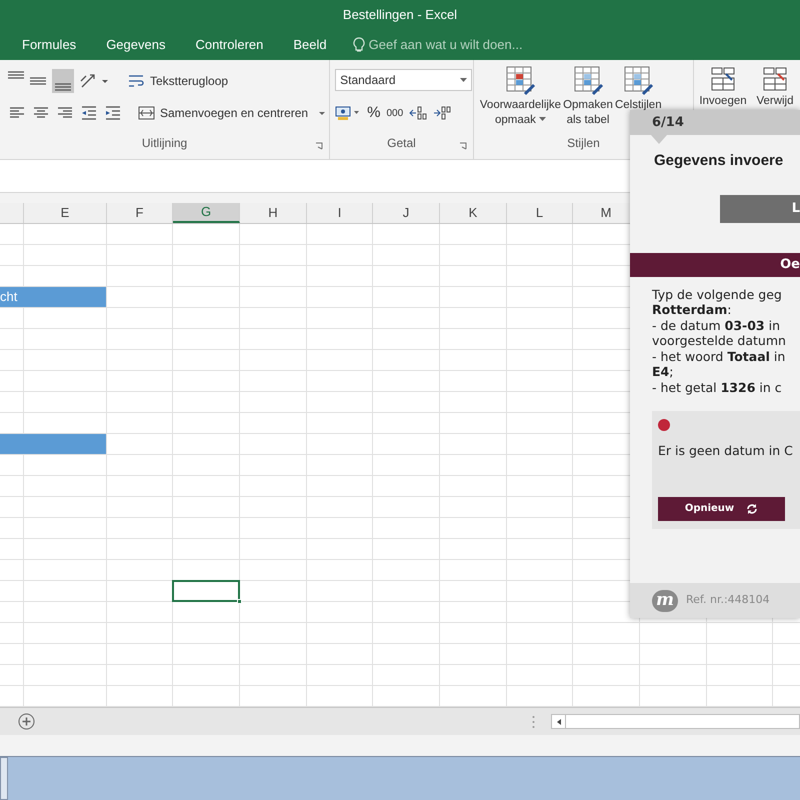 This screenshot has width=800, height=800. What do you see at coordinates (65, 213) in the screenshot?
I see `column-header: E` at bounding box center [65, 213].